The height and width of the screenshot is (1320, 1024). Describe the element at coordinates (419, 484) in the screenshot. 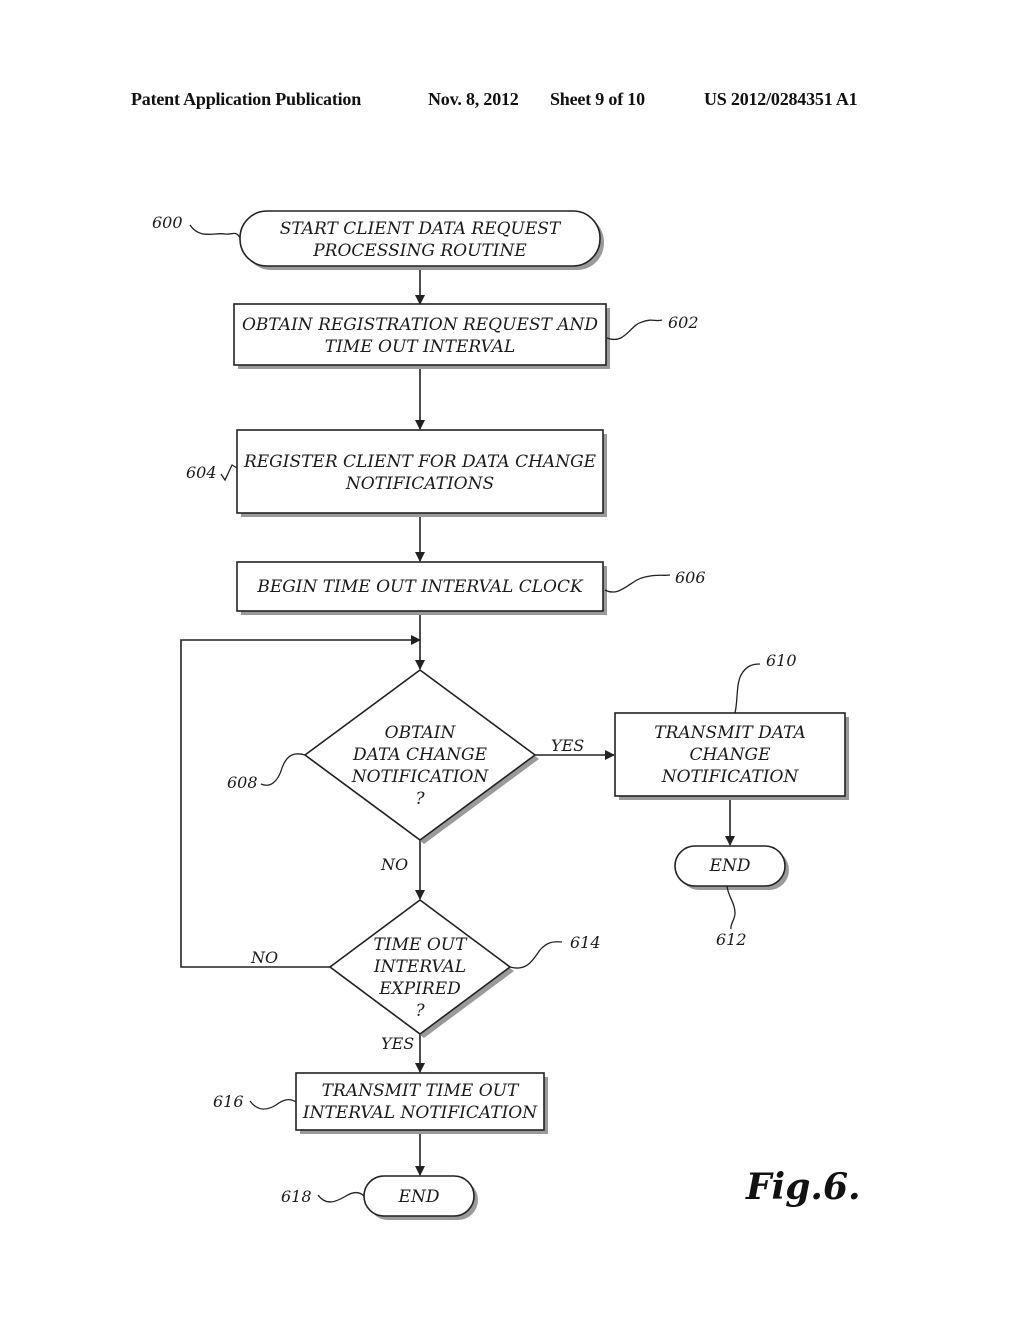

I see `node-604-line-2: NOTIFICATIONS` at that location.